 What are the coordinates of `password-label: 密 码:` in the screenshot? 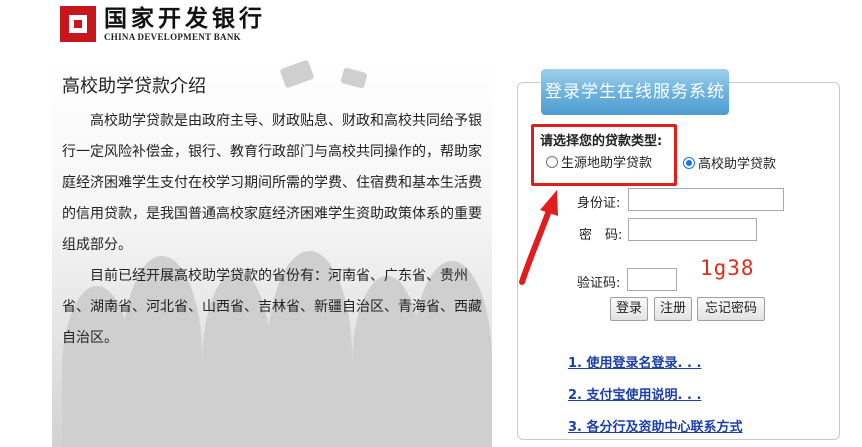 It's located at (601, 235).